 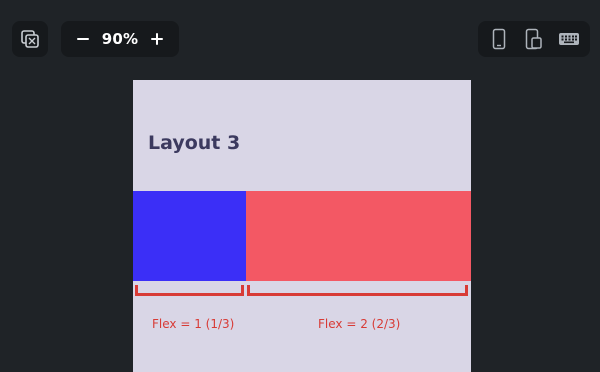 What do you see at coordinates (193, 324) in the screenshot?
I see `flex-label-1: Flex = 1 (1/3)` at bounding box center [193, 324].